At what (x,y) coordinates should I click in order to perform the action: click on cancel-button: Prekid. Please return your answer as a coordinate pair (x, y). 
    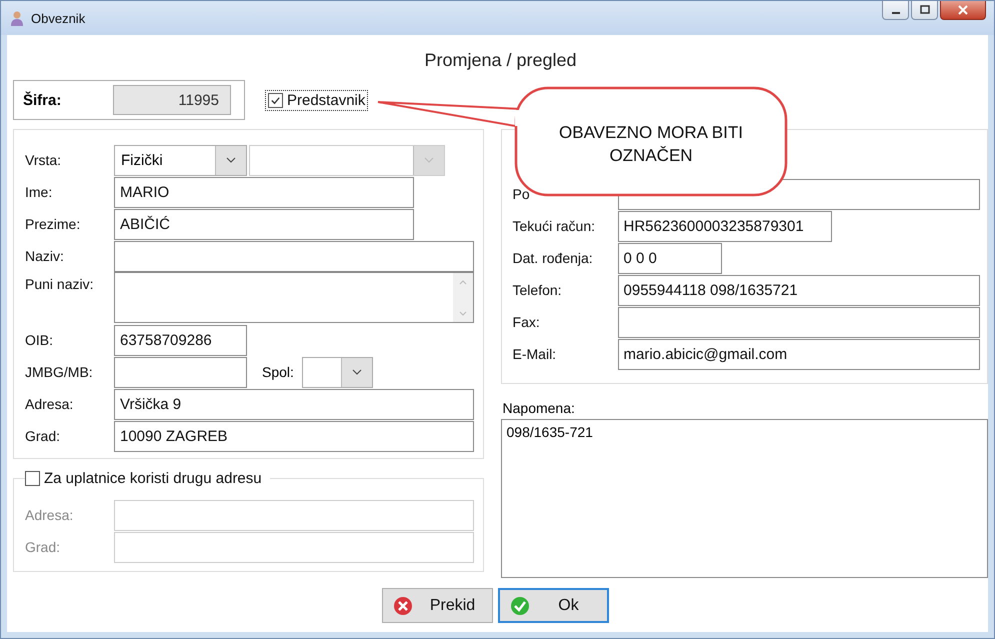
    Looking at the image, I should click on (437, 605).